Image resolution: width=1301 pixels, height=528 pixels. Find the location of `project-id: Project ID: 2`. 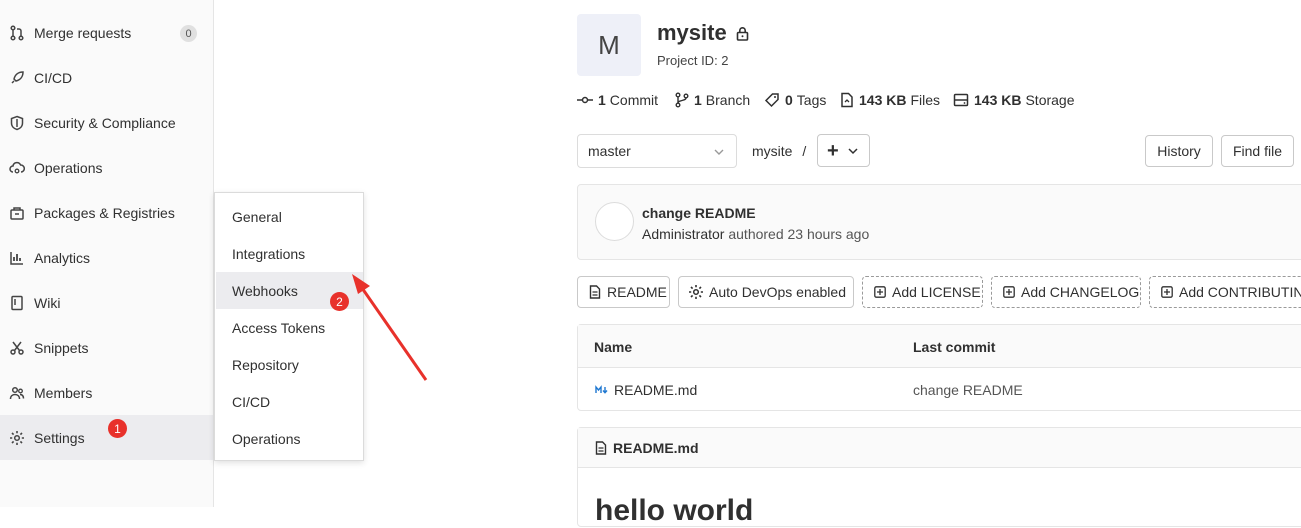

project-id: Project ID: 2 is located at coordinates (693, 60).